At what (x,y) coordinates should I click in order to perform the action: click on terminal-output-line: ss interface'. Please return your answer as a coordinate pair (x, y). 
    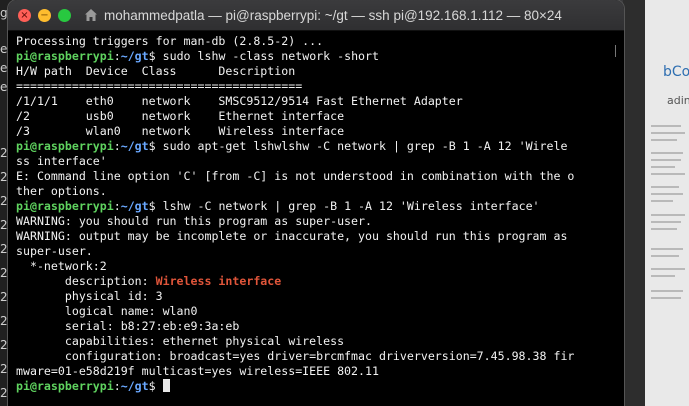
    Looking at the image, I should click on (320, 161).